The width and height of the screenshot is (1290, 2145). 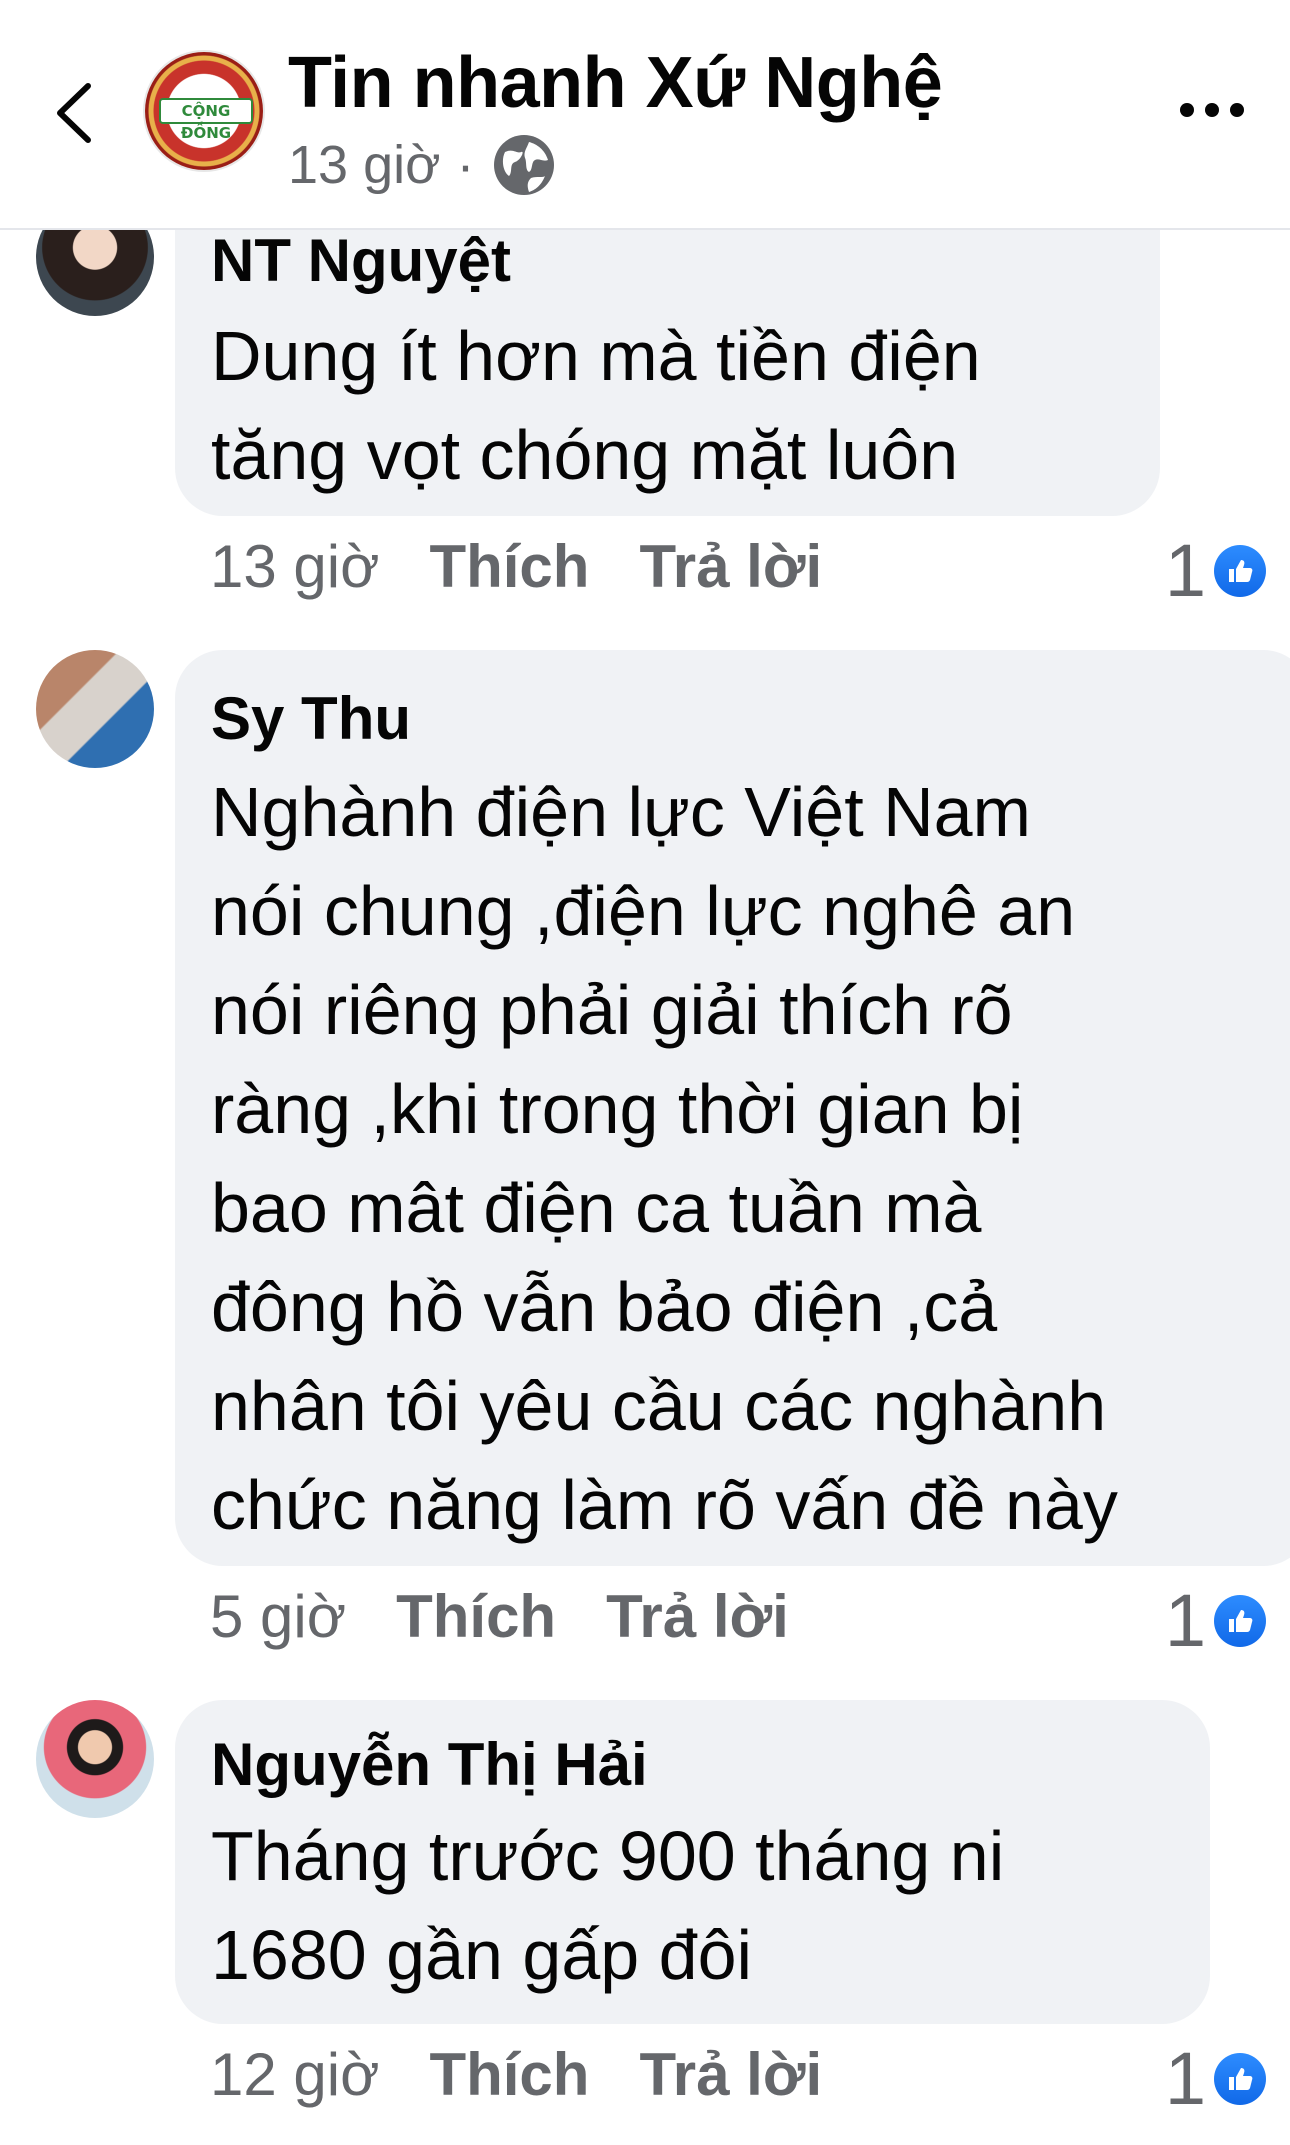 What do you see at coordinates (206, 120) in the screenshot?
I see `avatar-logo-text: CỘNG ĐỒNG` at bounding box center [206, 120].